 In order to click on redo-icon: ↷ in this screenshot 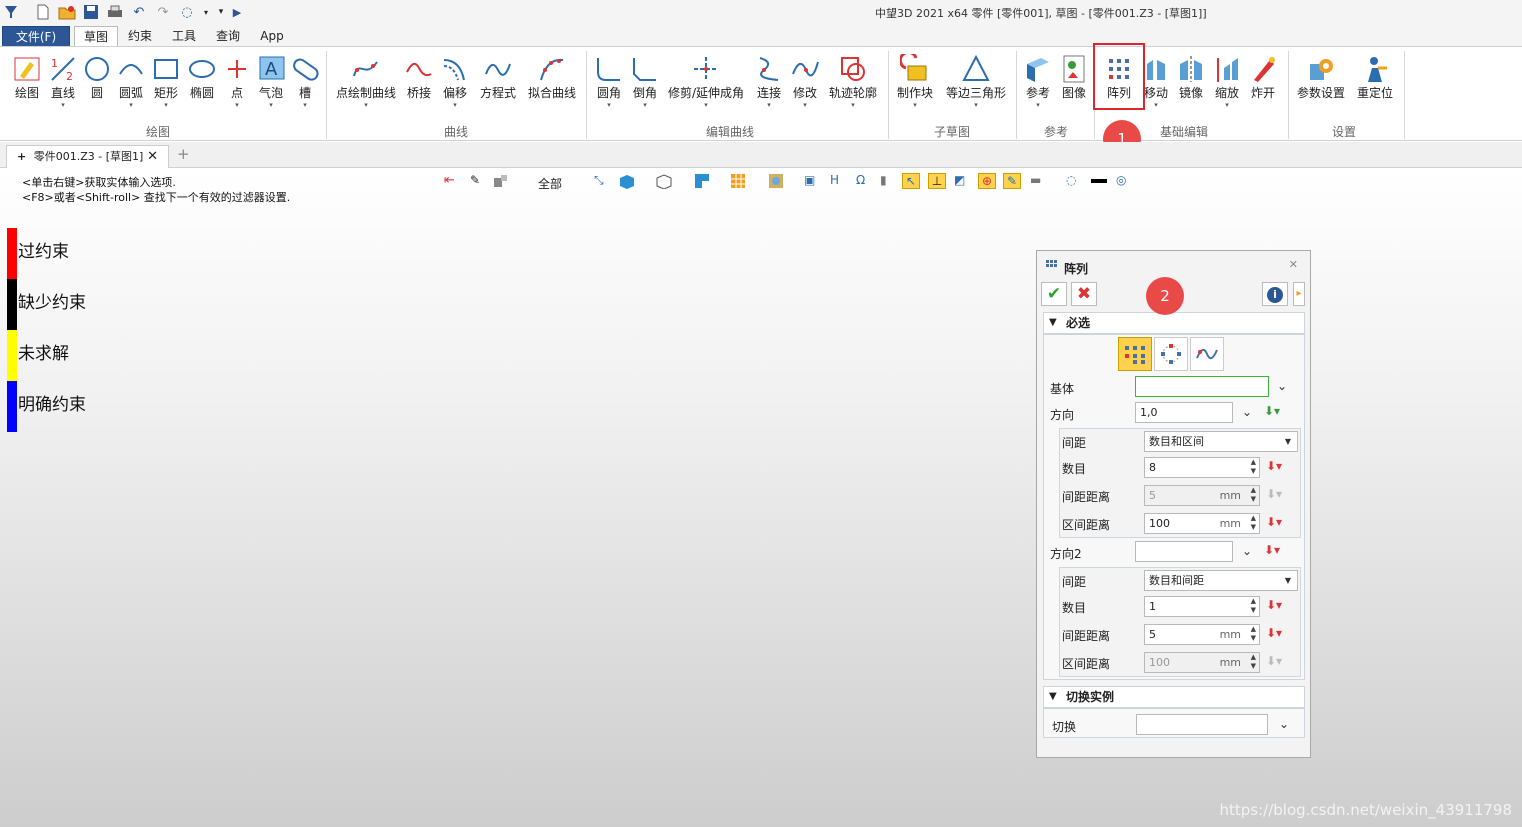, I will do `click(163, 12)`.